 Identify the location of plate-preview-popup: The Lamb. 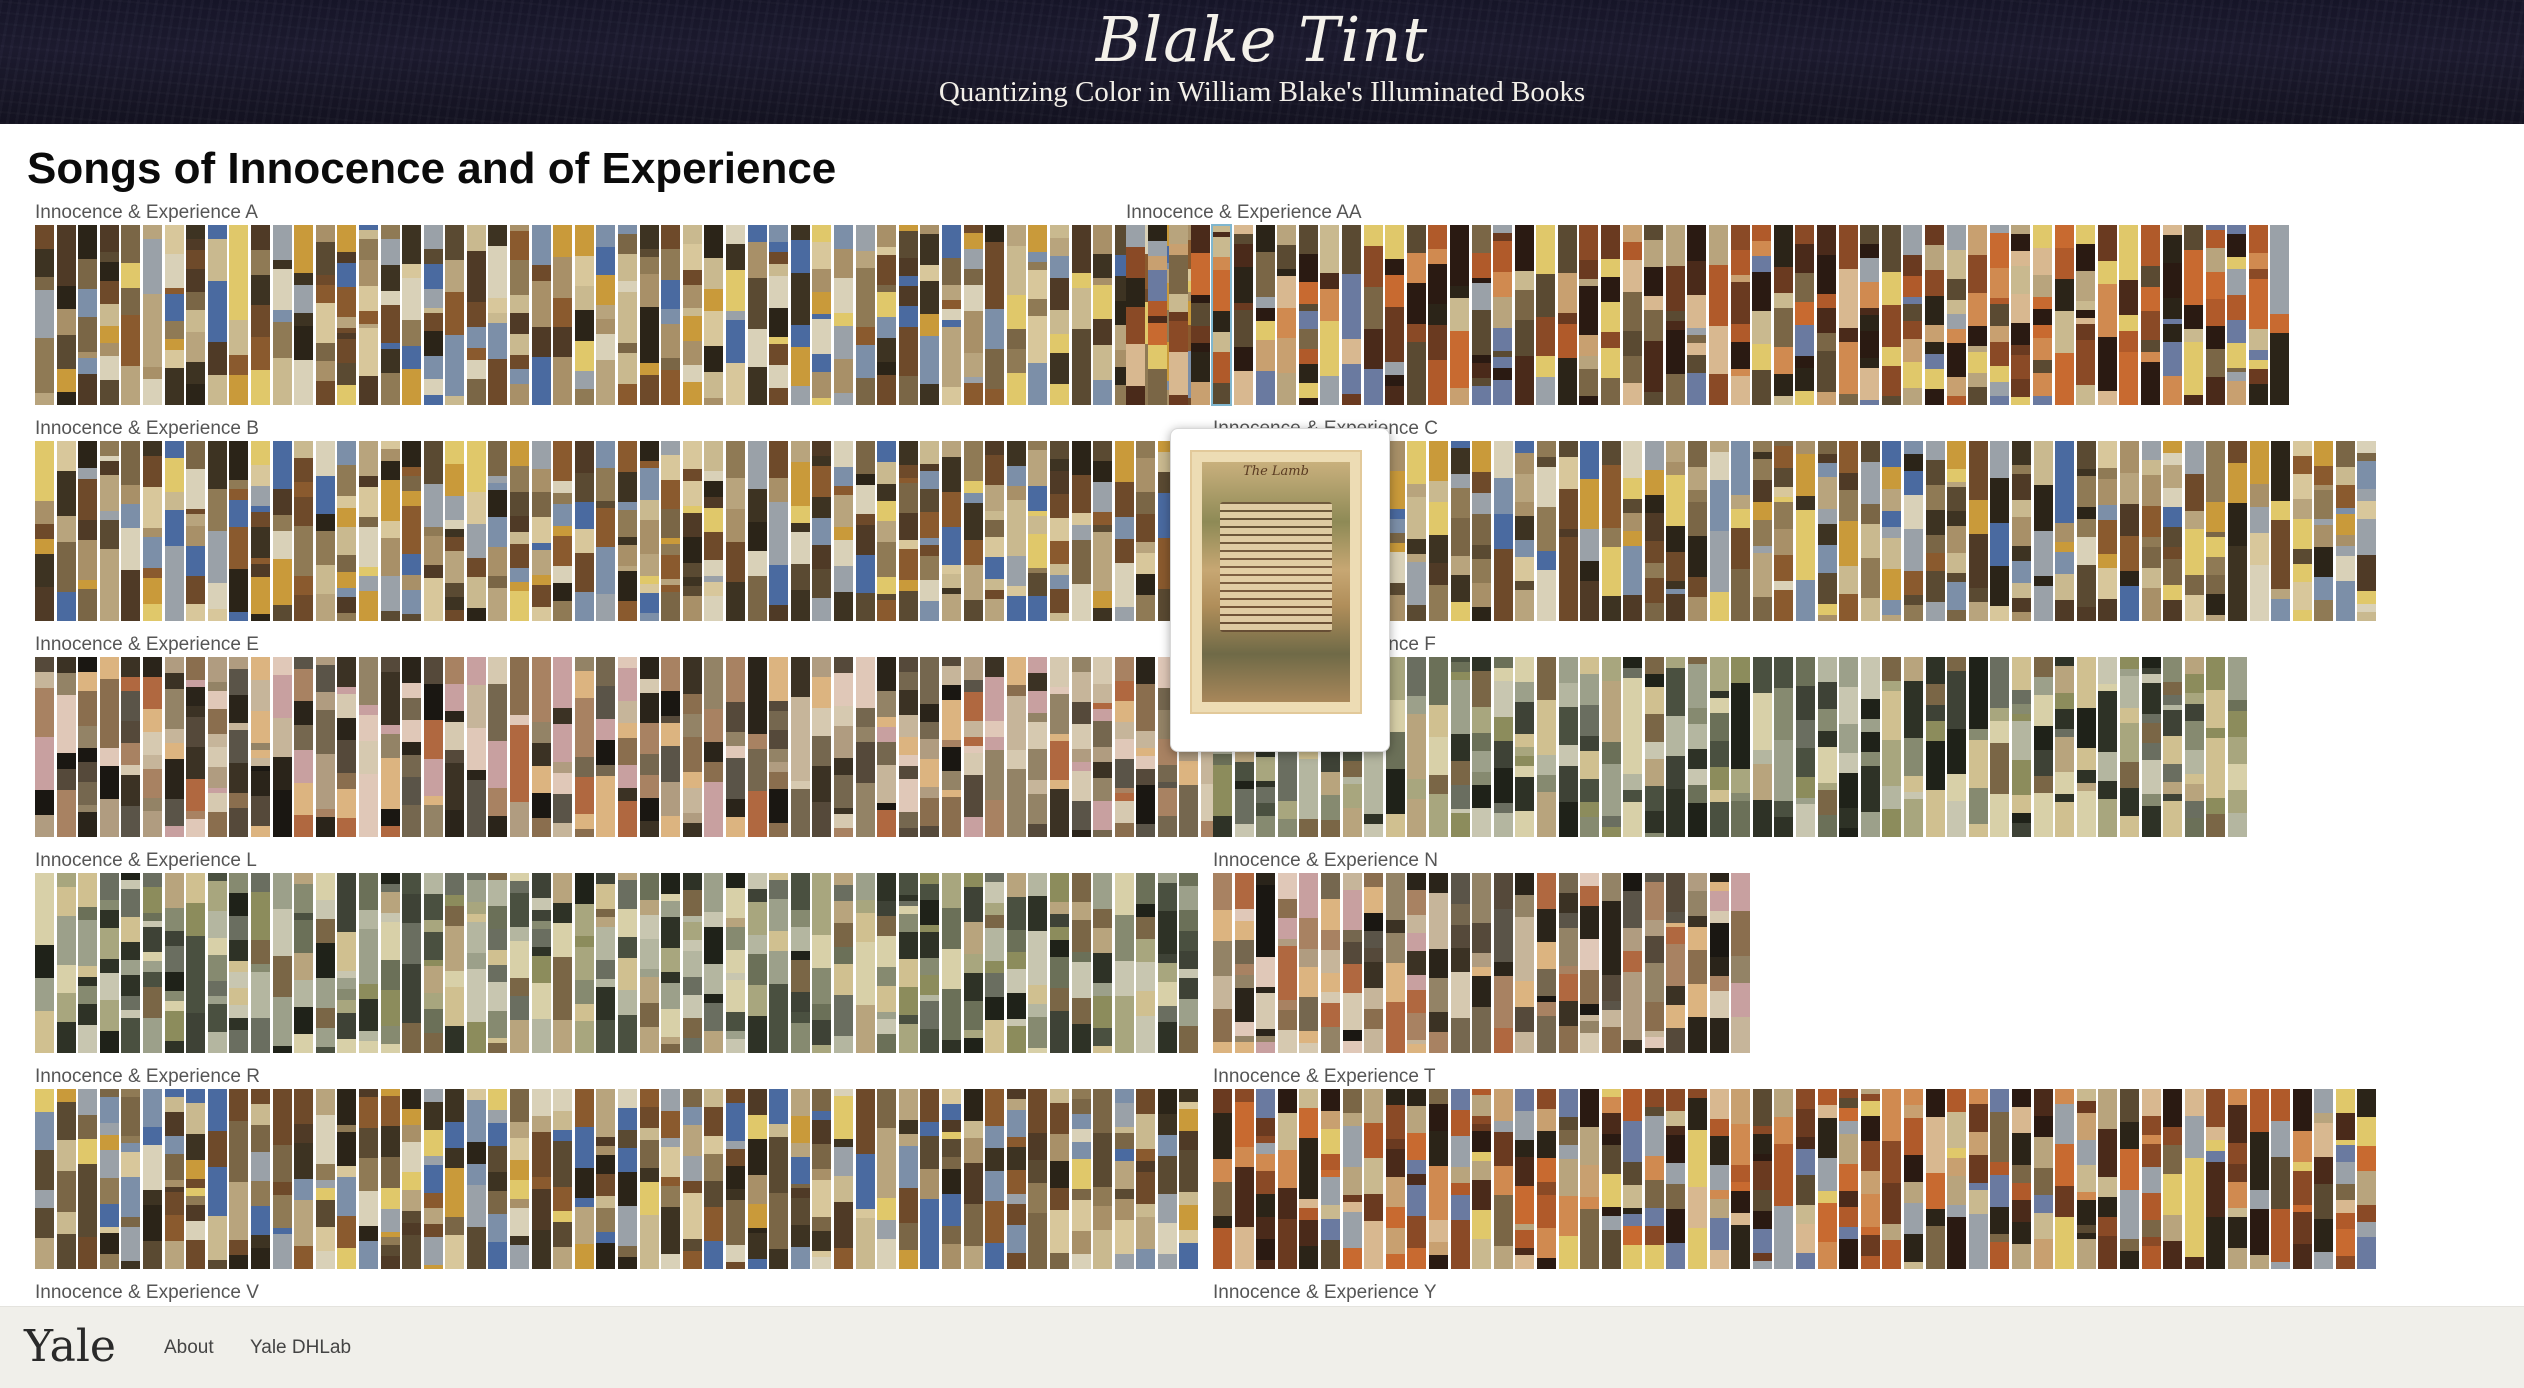
(1280, 590).